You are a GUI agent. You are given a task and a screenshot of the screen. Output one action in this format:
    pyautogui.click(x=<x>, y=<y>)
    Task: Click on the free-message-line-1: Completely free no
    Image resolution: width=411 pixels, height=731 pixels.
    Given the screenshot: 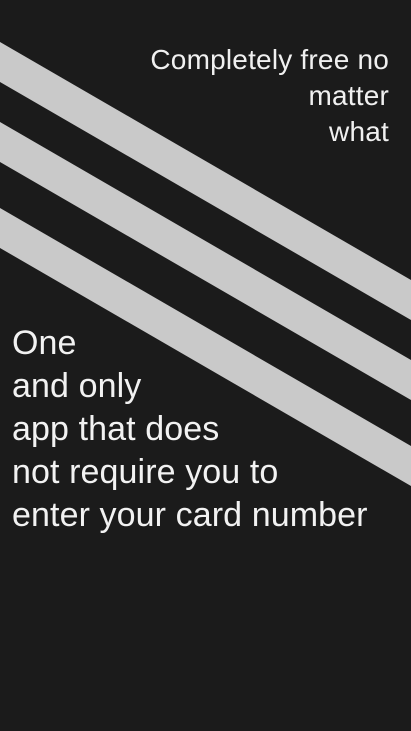 What is the action you would take?
    pyautogui.click(x=269, y=59)
    